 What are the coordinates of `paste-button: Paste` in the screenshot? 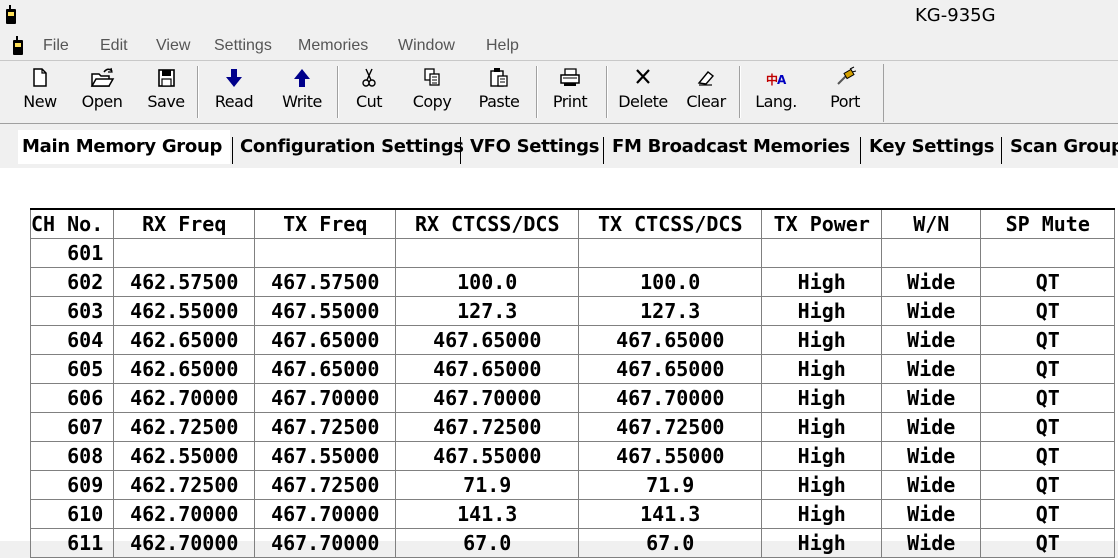 It's located at (499, 92).